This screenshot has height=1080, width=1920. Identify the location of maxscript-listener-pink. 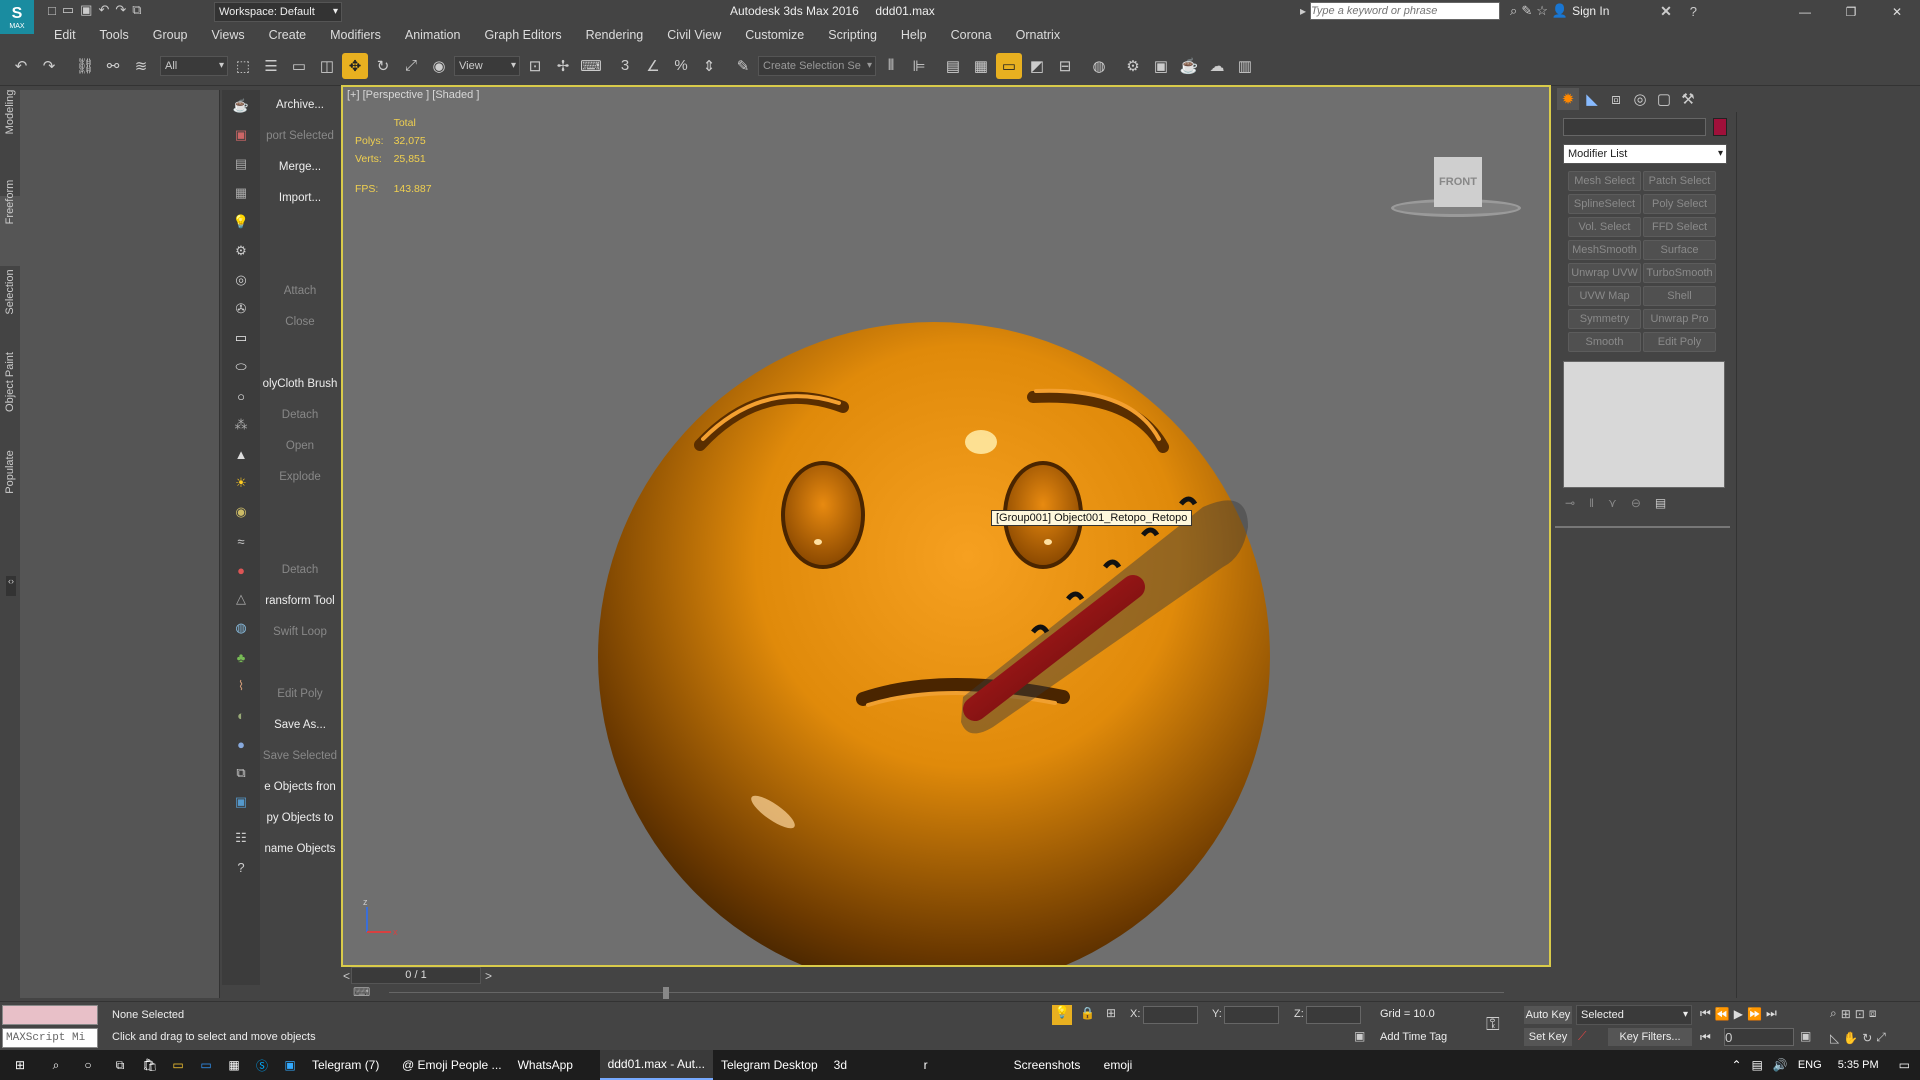
(50, 1015).